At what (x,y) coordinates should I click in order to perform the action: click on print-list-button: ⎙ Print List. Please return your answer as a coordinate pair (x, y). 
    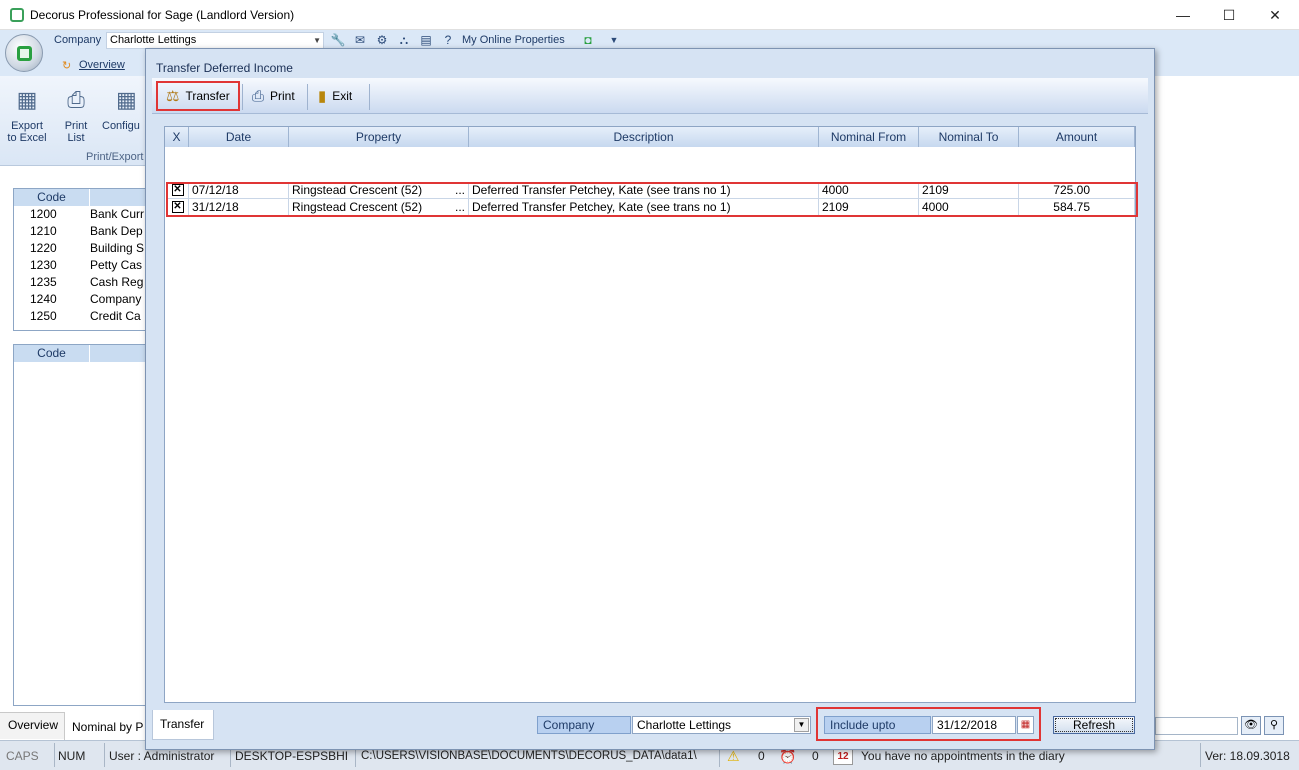
    Looking at the image, I should click on (76, 114).